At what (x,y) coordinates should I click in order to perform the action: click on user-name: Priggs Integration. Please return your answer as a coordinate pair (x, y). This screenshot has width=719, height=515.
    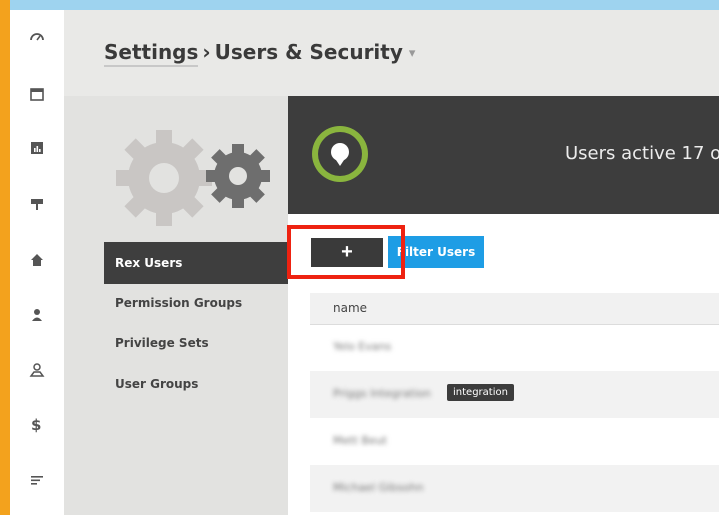
    Looking at the image, I should click on (382, 393).